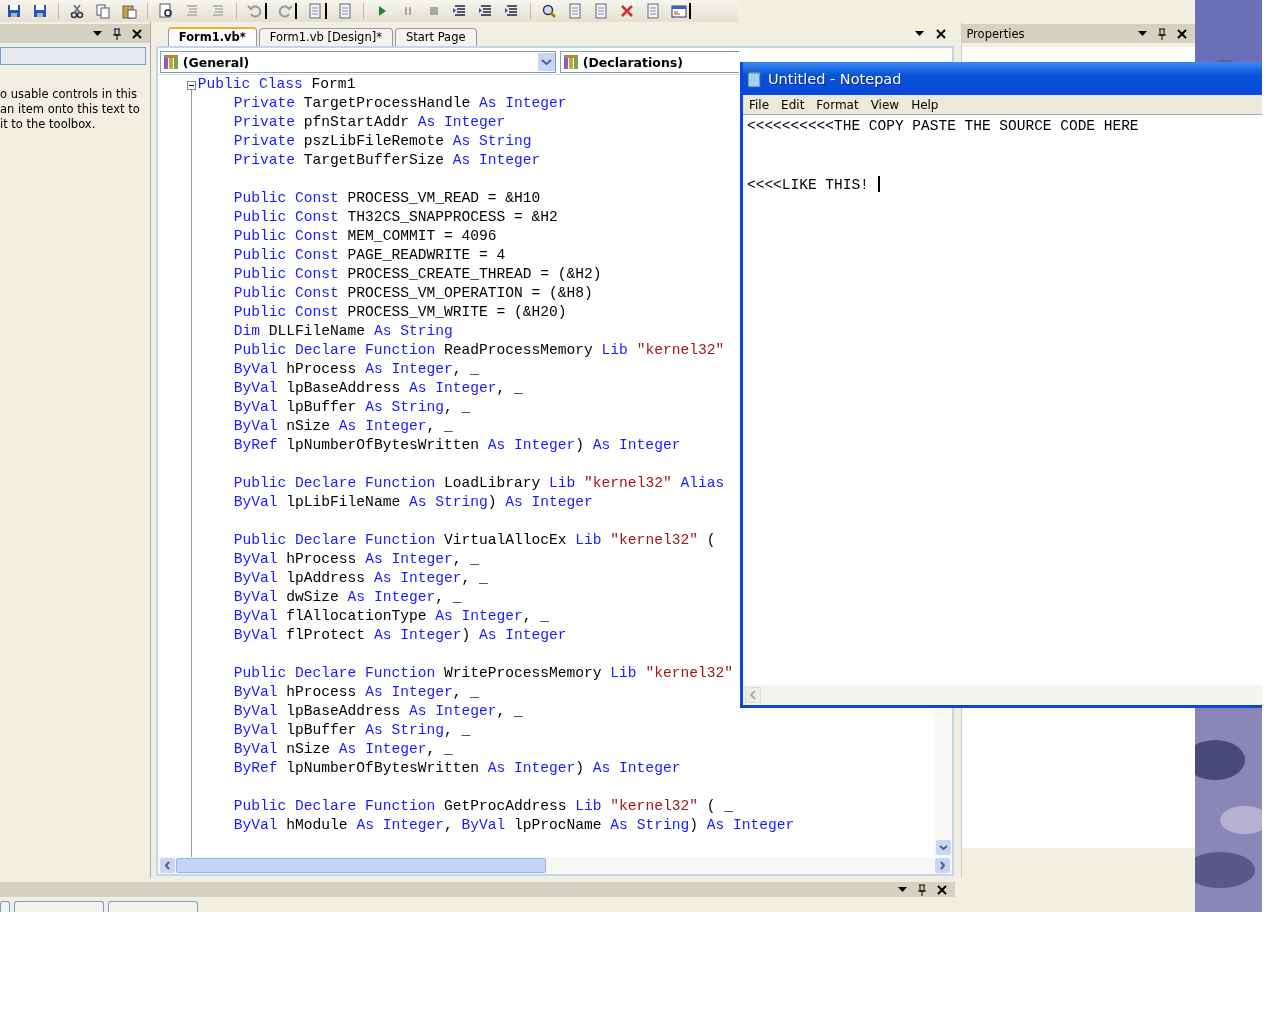 The width and height of the screenshot is (1280, 1024). I want to click on panel-title: Properties, so click(995, 33).